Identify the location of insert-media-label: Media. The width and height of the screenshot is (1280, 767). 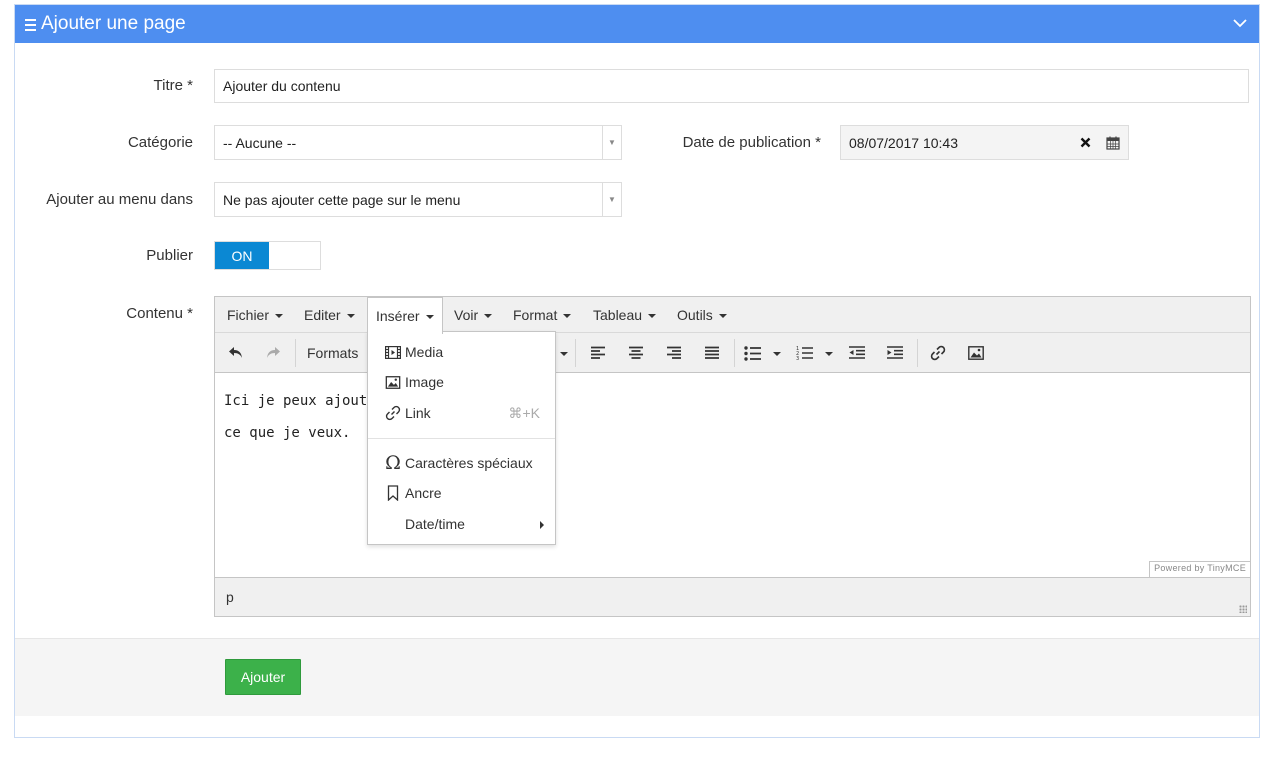
(424, 352).